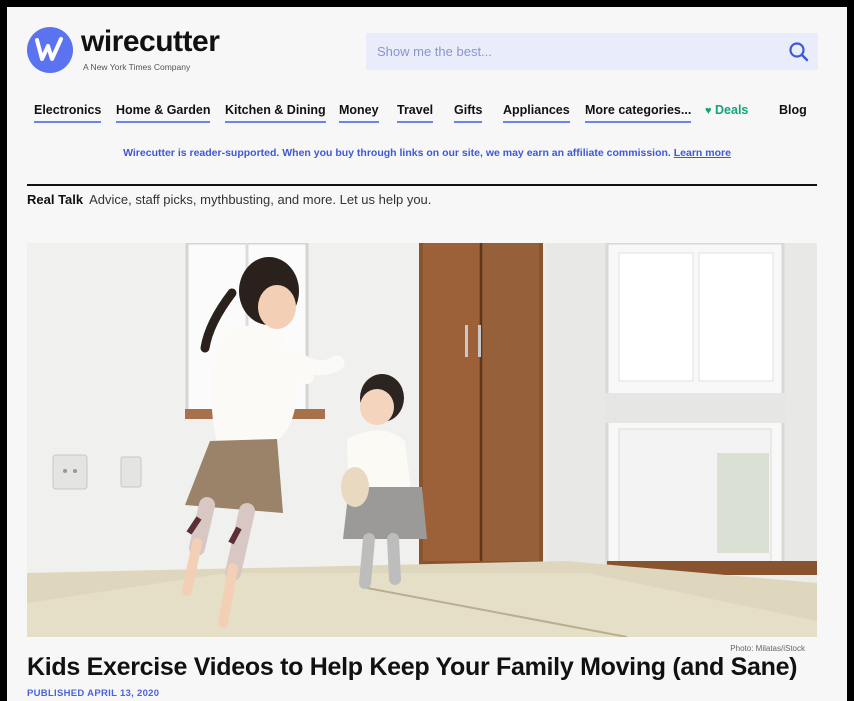 This screenshot has width=854, height=701. I want to click on learn-more-link: Learn more, so click(702, 153).